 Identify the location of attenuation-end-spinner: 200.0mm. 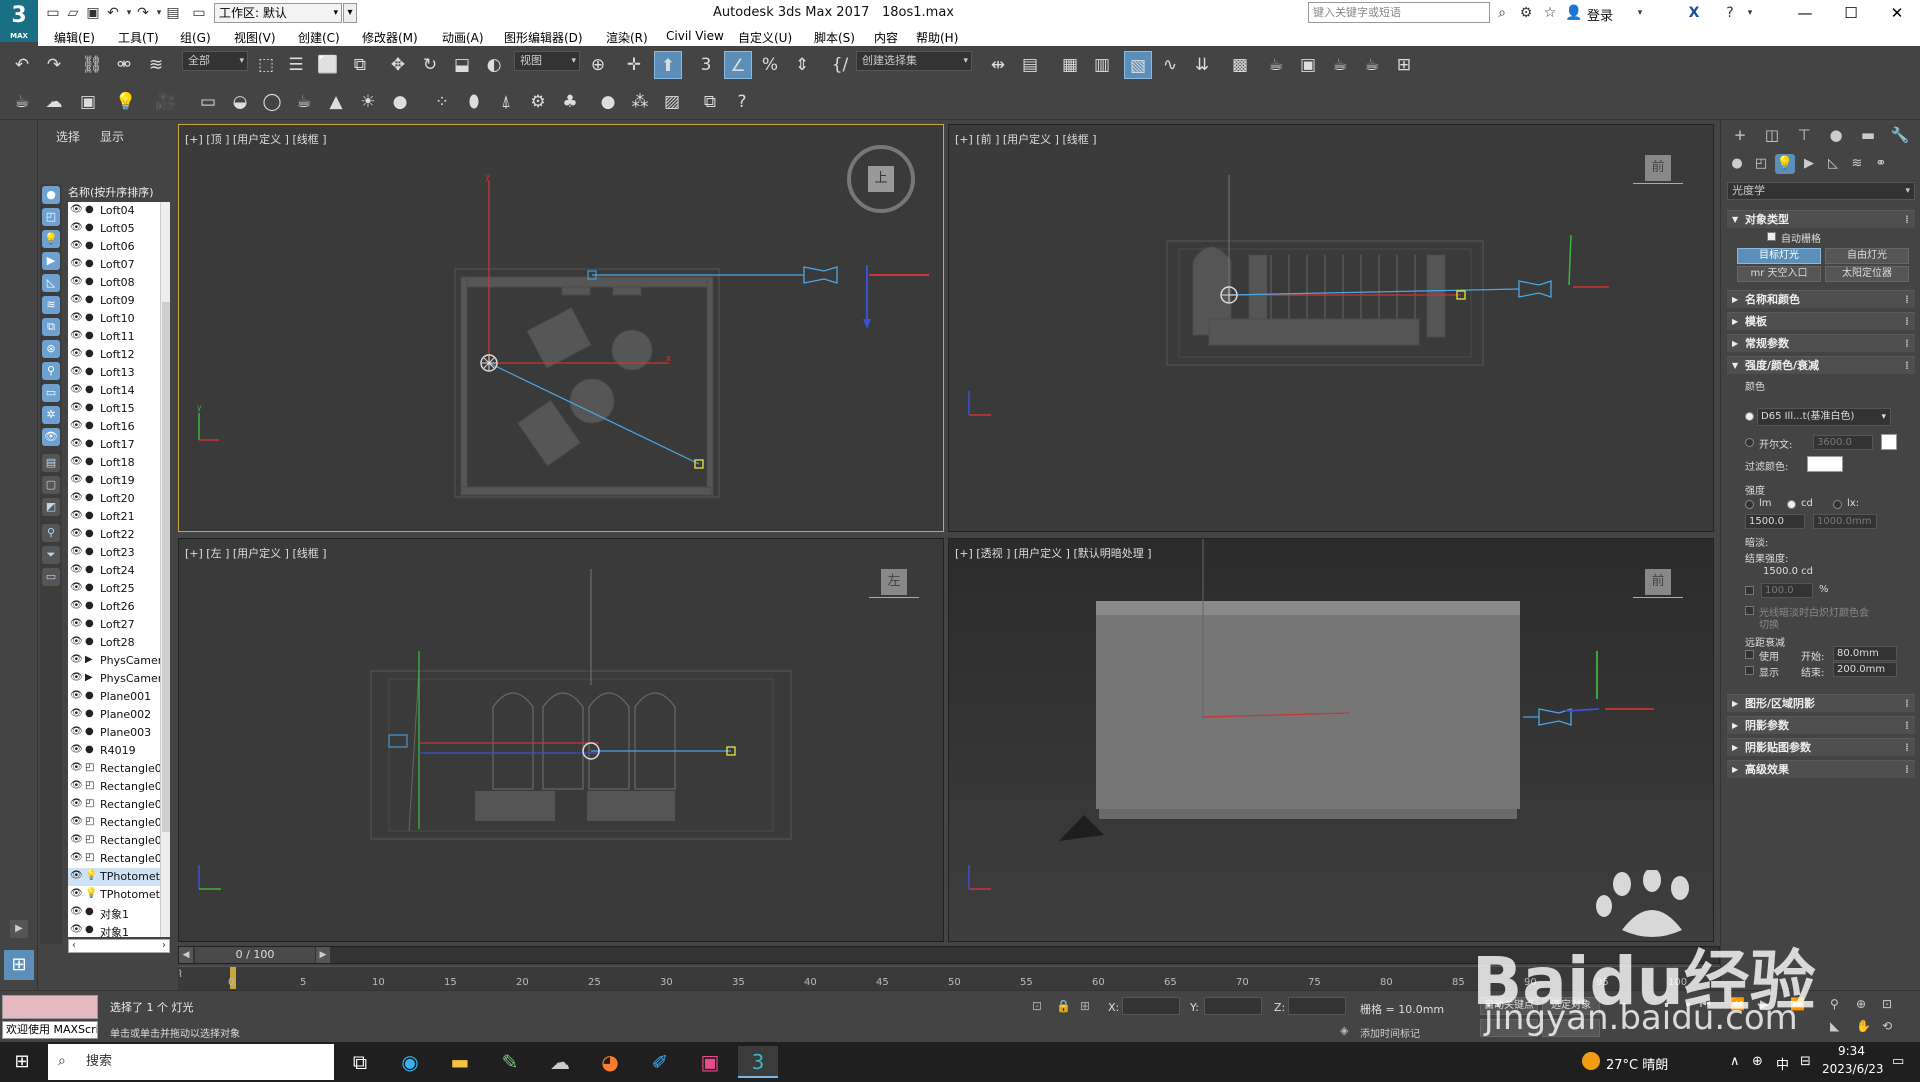
(1865, 669).